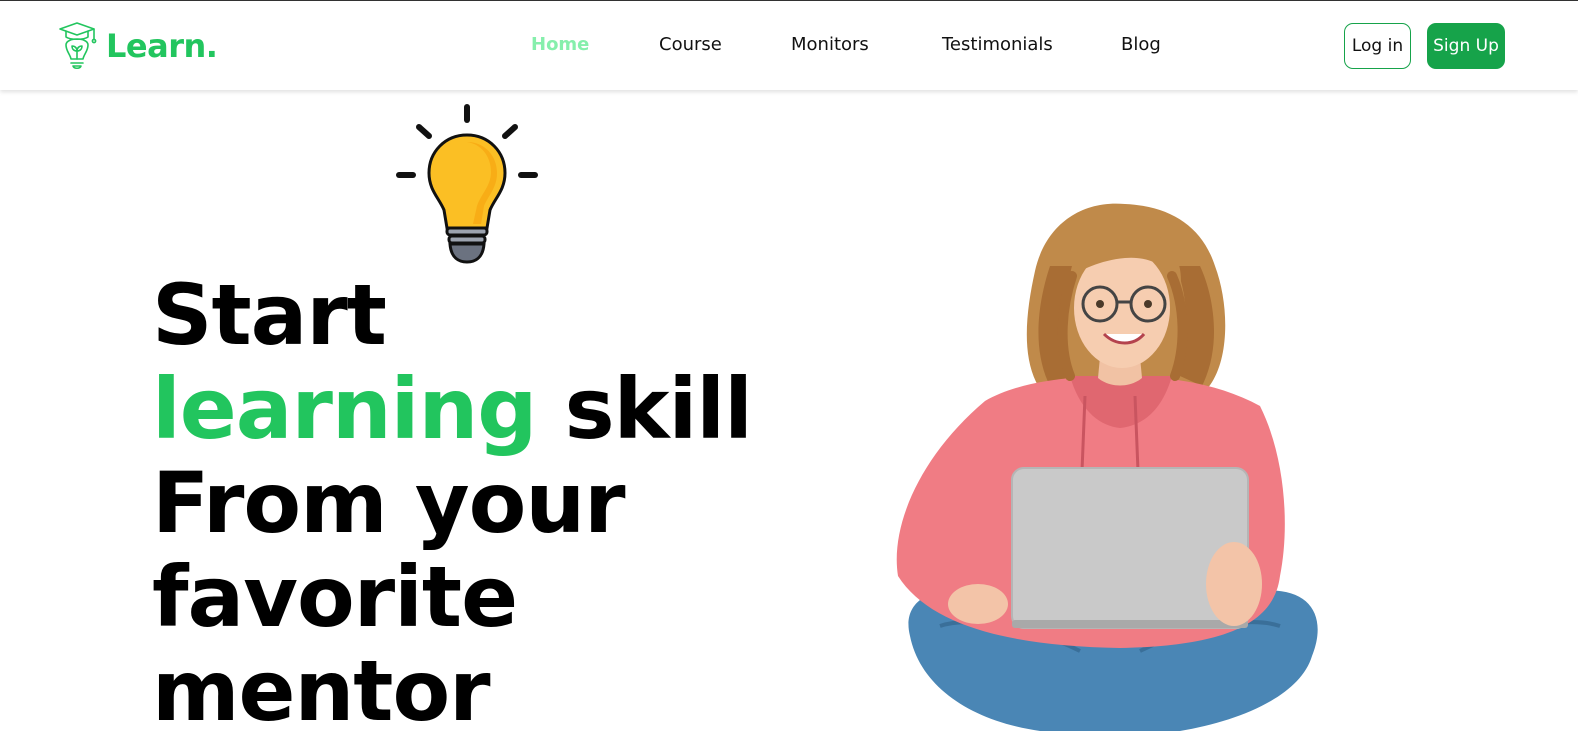 Image resolution: width=1578 pixels, height=731 pixels. Describe the element at coordinates (335, 597) in the screenshot. I see `hero-line-4: favorite` at that location.